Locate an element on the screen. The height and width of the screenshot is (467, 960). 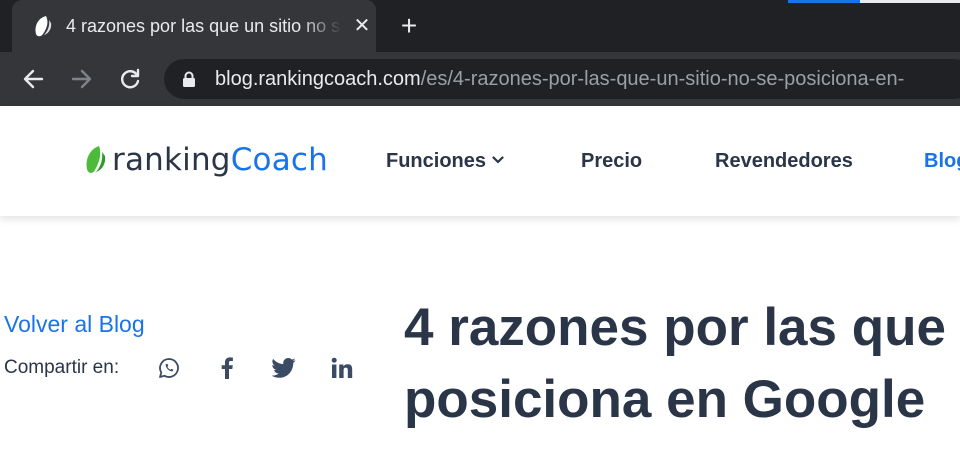
lock-icon is located at coordinates (189, 79).